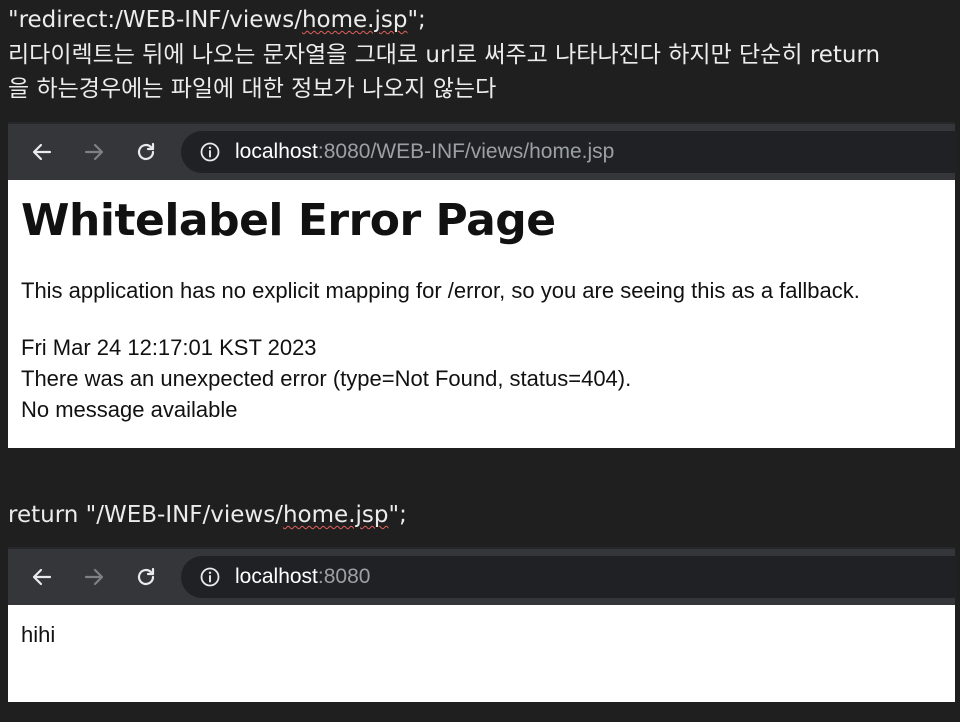 The image size is (960, 722). I want to click on error-page-no-message: No message available, so click(129, 409).